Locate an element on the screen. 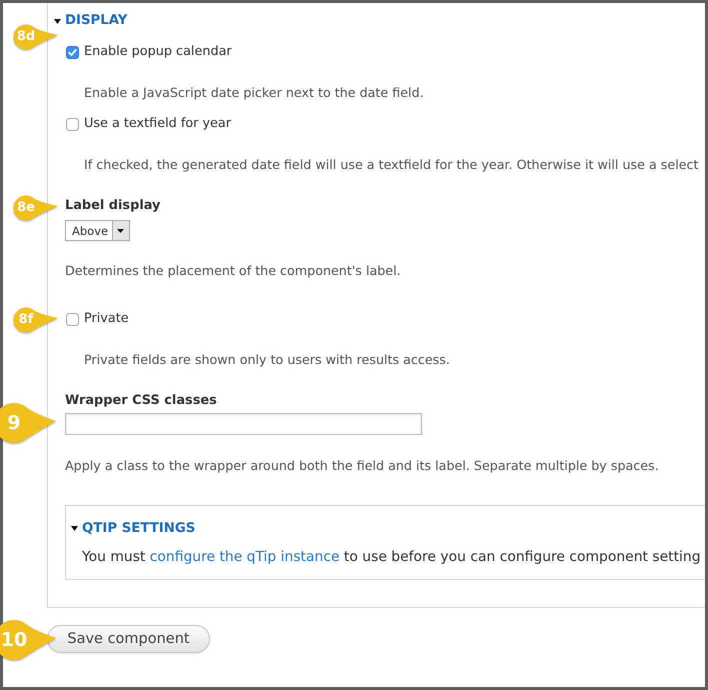 This screenshot has height=690, width=708. field-label: Wrapper CSS classes is located at coordinates (141, 401).